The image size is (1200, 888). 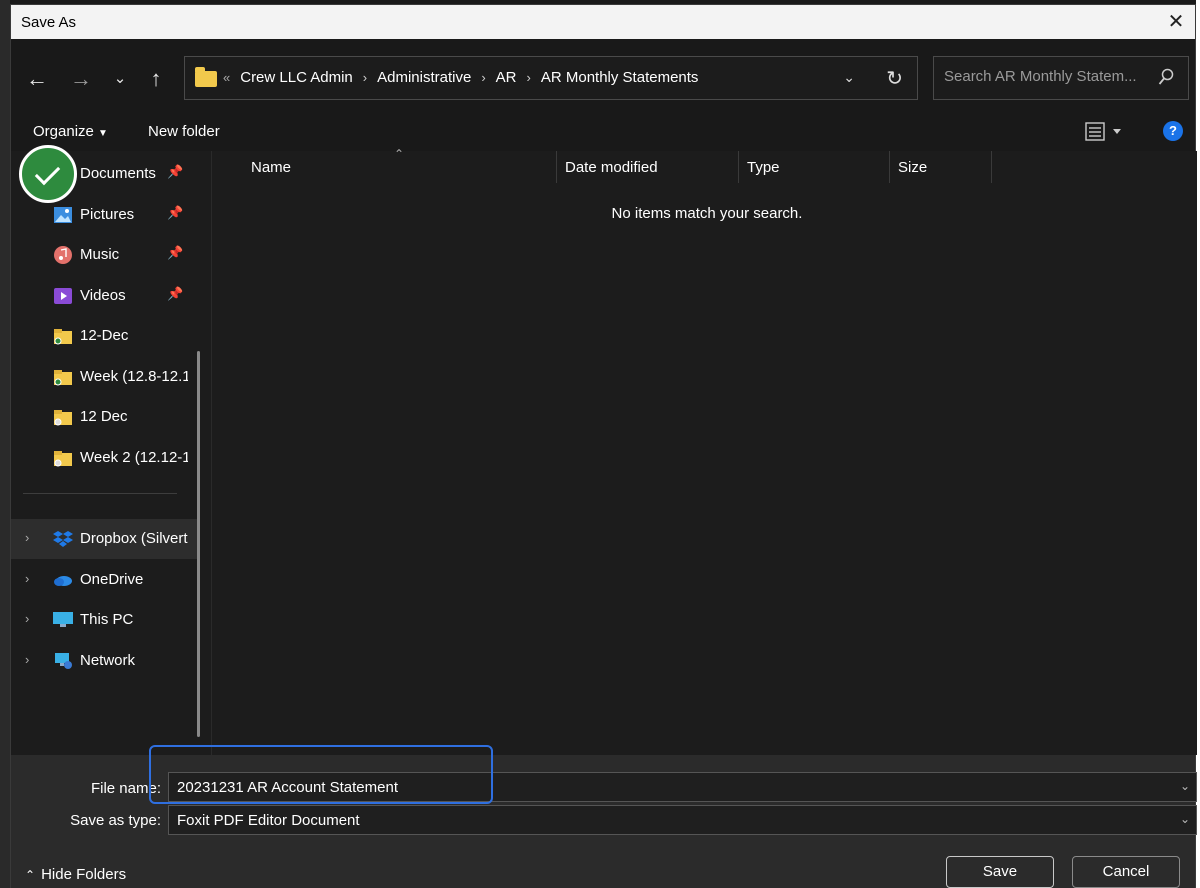 I want to click on search-icon, so click(x=1166, y=76).